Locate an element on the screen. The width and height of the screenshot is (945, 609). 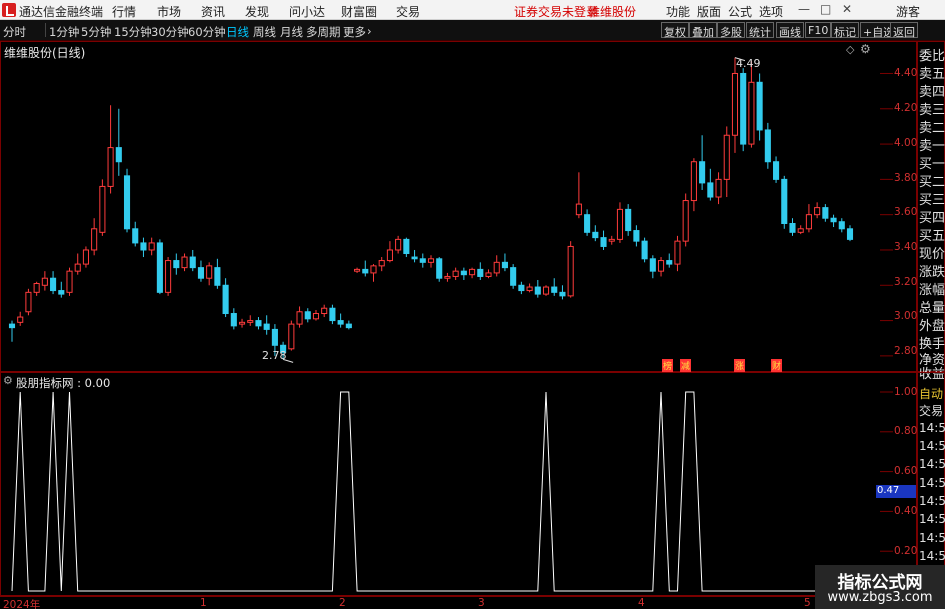
side-item: 涨跌 is located at coordinates (932, 270).